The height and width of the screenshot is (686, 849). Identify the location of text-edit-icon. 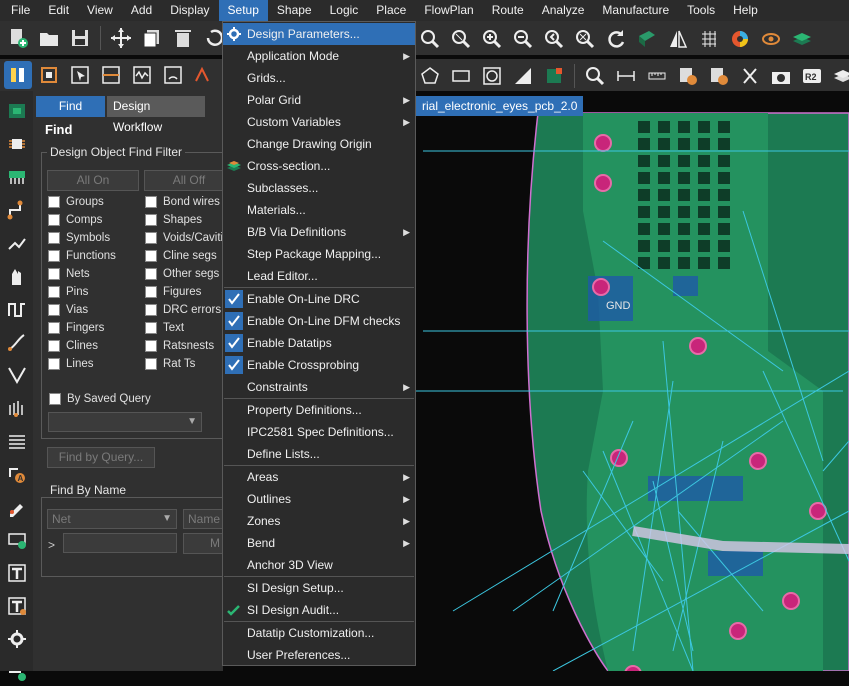
(17, 606).